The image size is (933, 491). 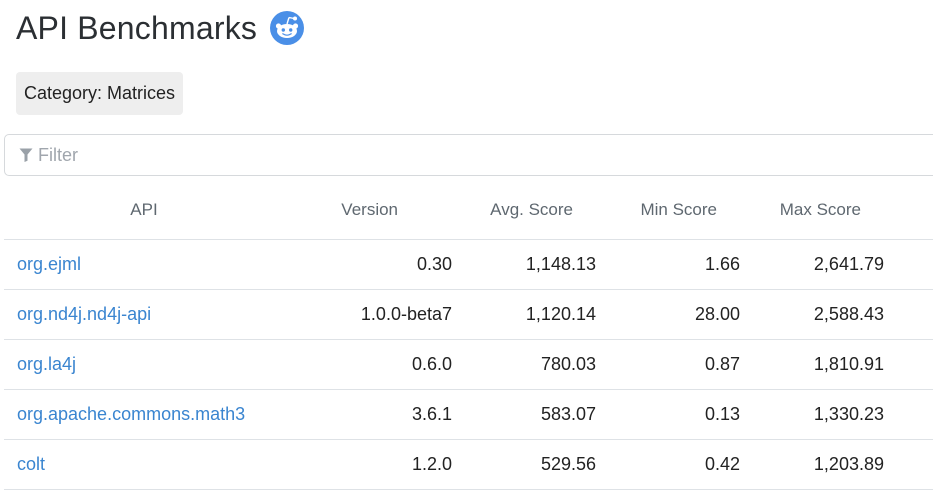 I want to click on column-header-api: API, so click(x=144, y=210).